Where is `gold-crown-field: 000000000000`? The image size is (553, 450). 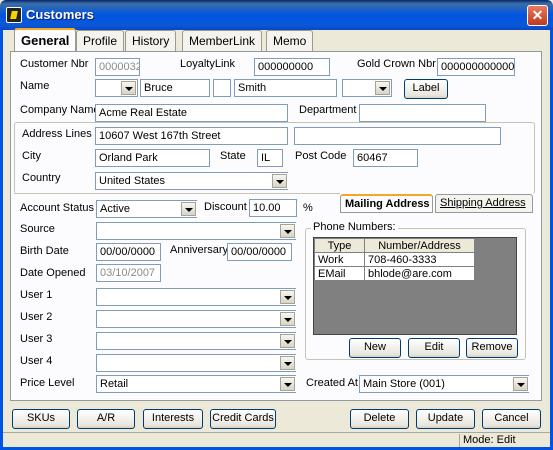 gold-crown-field: 000000000000 is located at coordinates (476, 67).